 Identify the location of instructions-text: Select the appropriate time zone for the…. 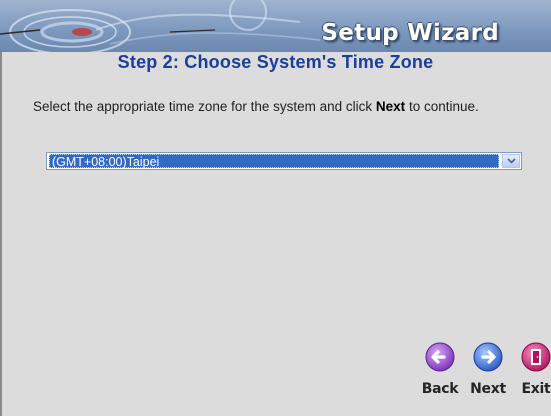
(278, 107).